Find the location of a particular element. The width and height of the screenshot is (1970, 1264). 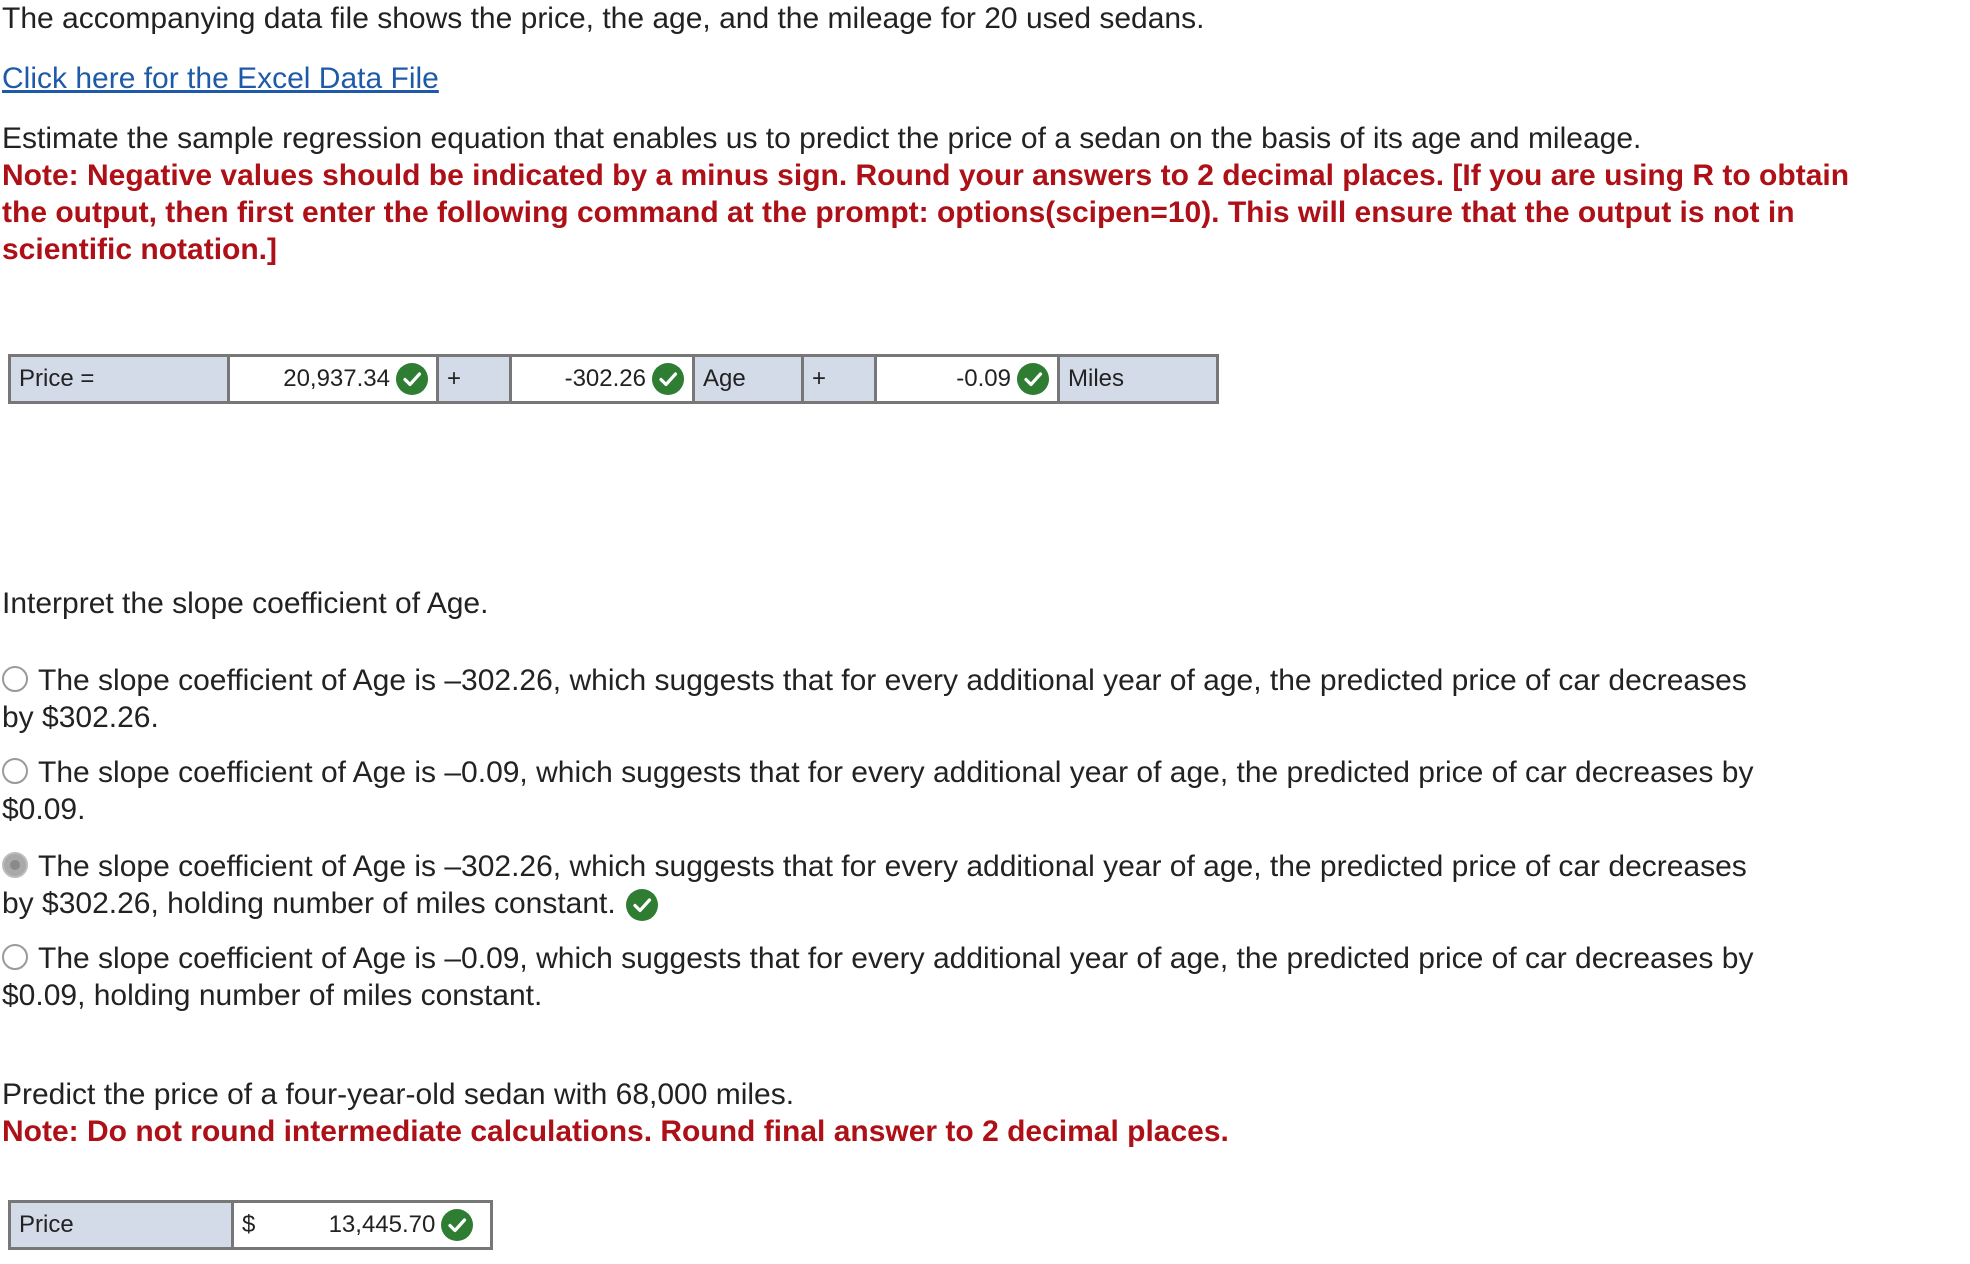

option-2-line2: $0.09. is located at coordinates (44, 809).